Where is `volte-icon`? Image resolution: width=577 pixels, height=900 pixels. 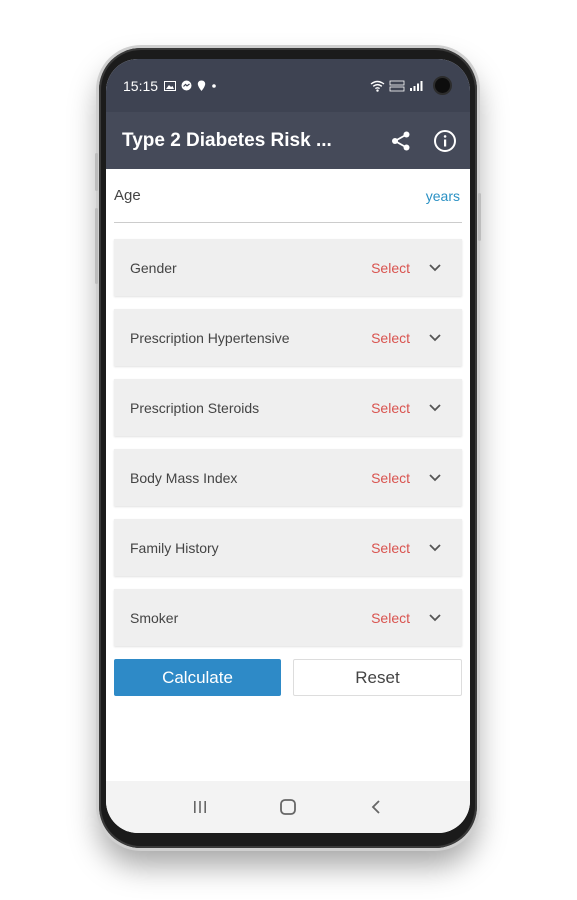 volte-icon is located at coordinates (397, 85).